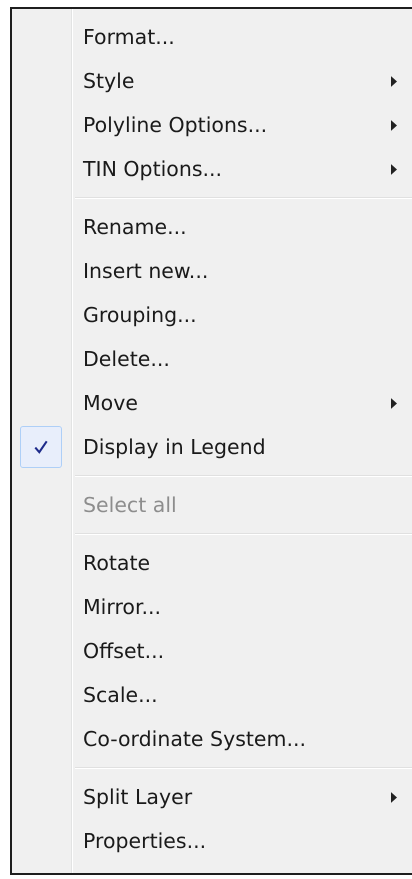 The width and height of the screenshot is (412, 879). Describe the element at coordinates (212, 797) in the screenshot. I see `menu-item: Split Layer` at that location.